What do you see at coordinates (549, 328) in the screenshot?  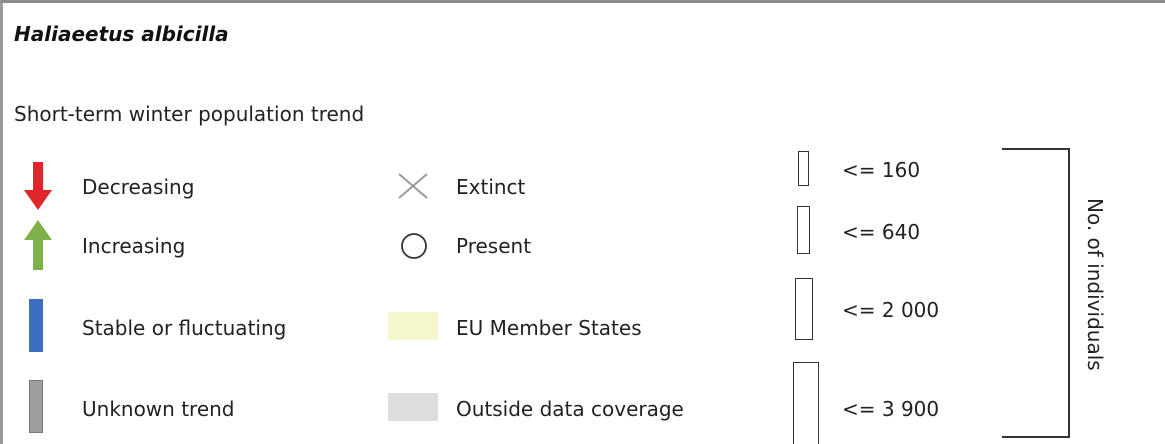 I see `status-label-eu-member-states: EU Member States` at bounding box center [549, 328].